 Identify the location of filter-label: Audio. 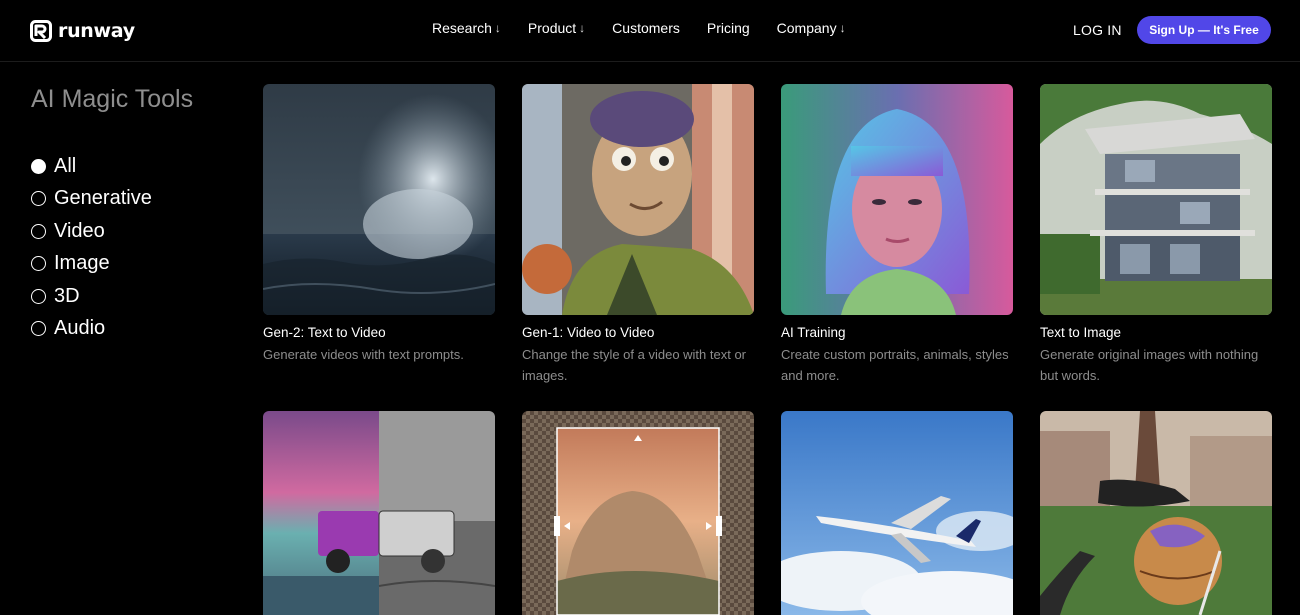
(80, 328).